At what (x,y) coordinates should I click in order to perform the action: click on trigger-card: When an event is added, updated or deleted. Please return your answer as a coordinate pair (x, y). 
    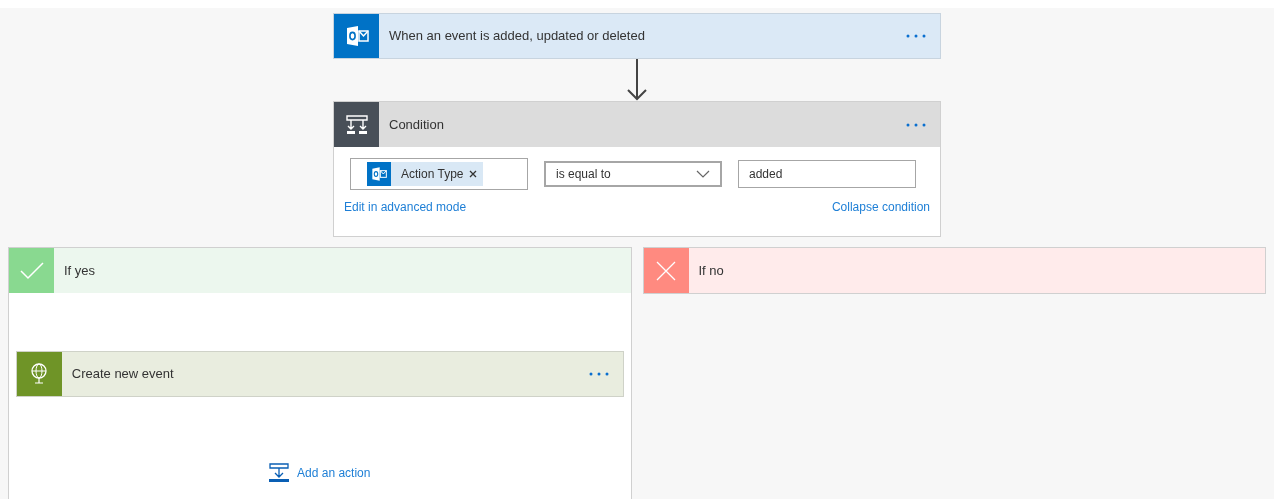
    Looking at the image, I should click on (637, 36).